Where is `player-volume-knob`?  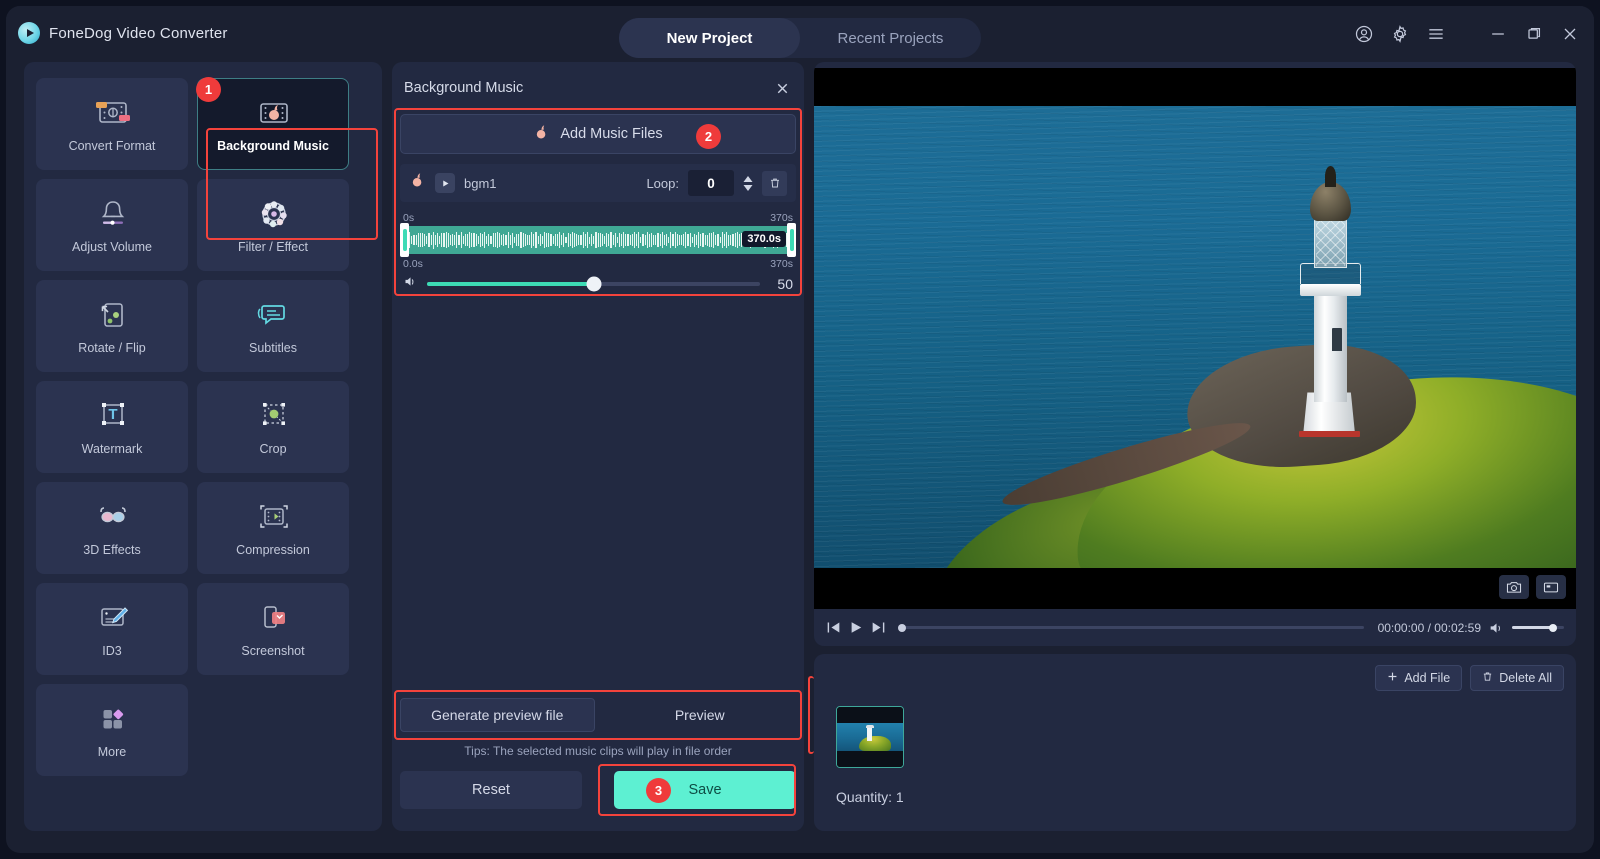 player-volume-knob is located at coordinates (1552, 627).